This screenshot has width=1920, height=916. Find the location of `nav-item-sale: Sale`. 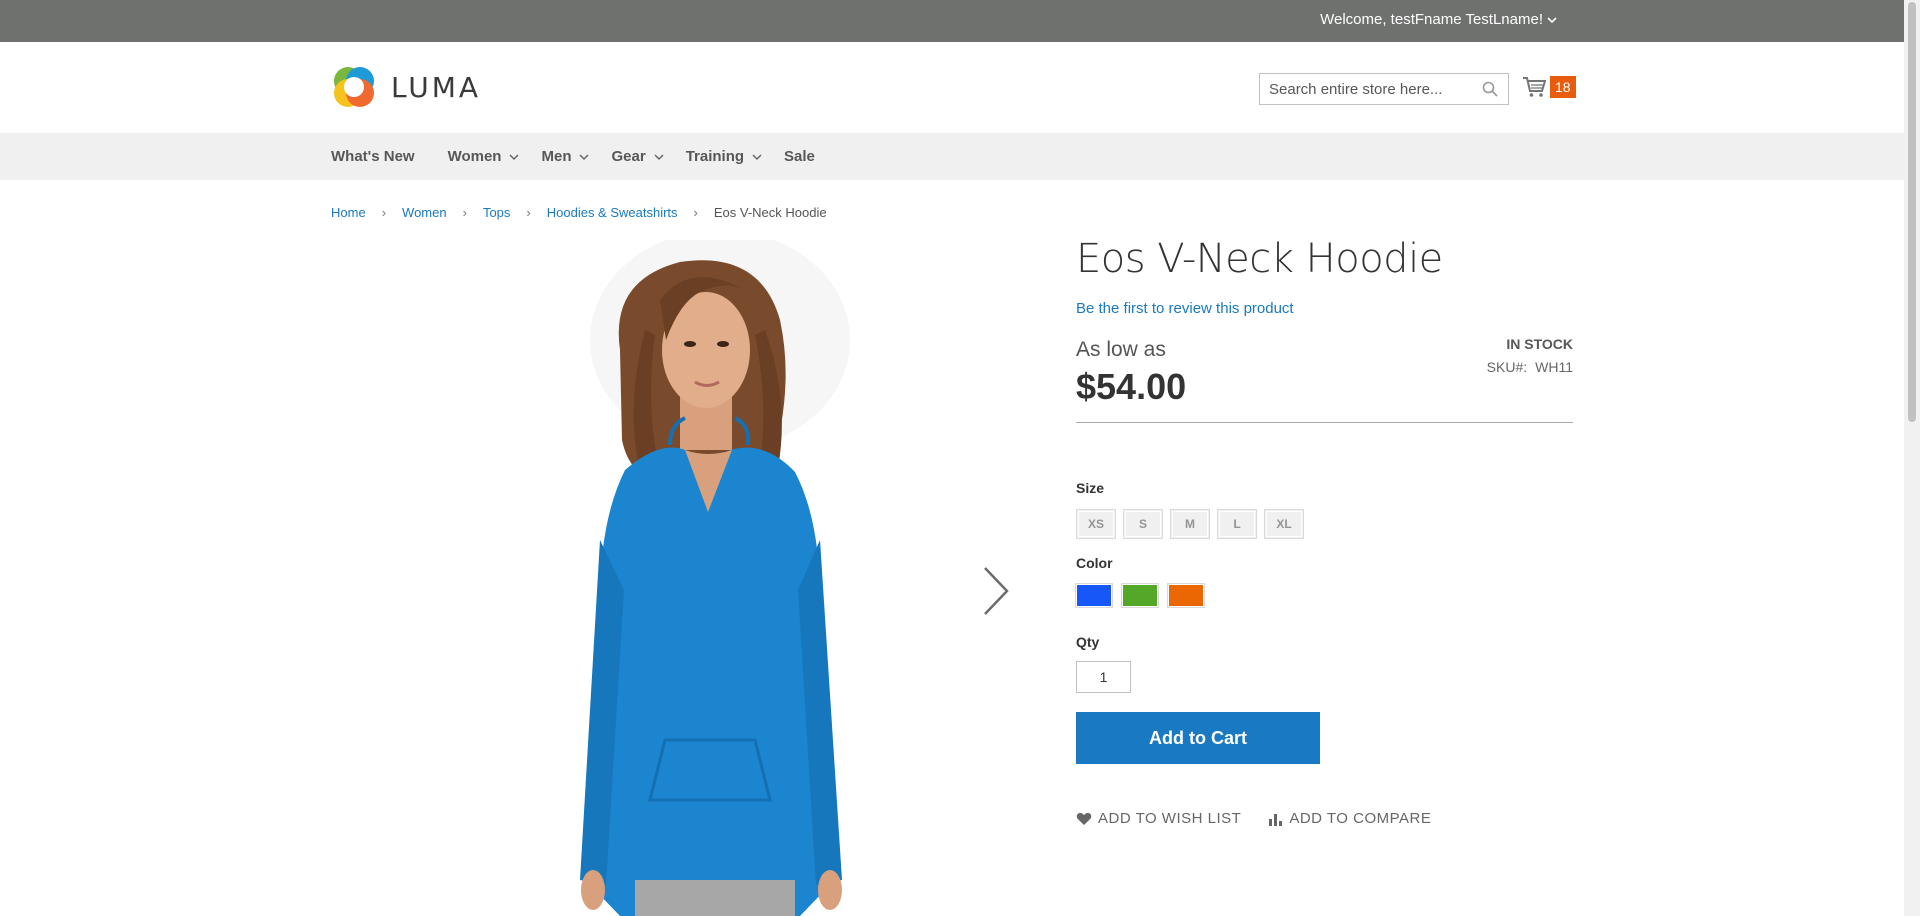

nav-item-sale: Sale is located at coordinates (799, 156).